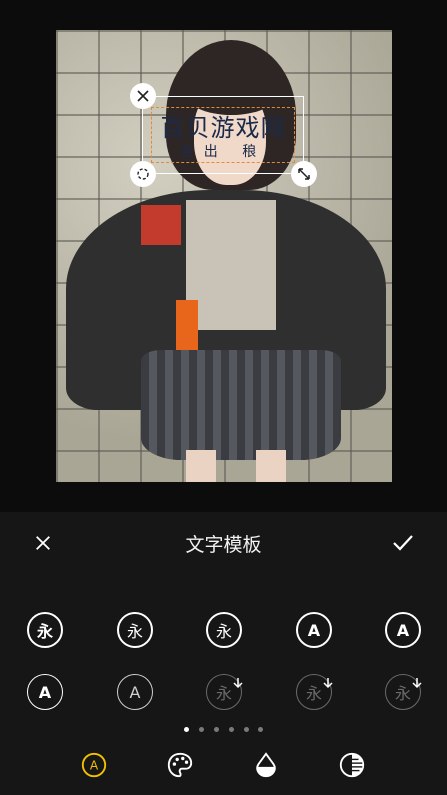 The width and height of the screenshot is (447, 795). I want to click on edit-sticker-icon, so click(143, 174).